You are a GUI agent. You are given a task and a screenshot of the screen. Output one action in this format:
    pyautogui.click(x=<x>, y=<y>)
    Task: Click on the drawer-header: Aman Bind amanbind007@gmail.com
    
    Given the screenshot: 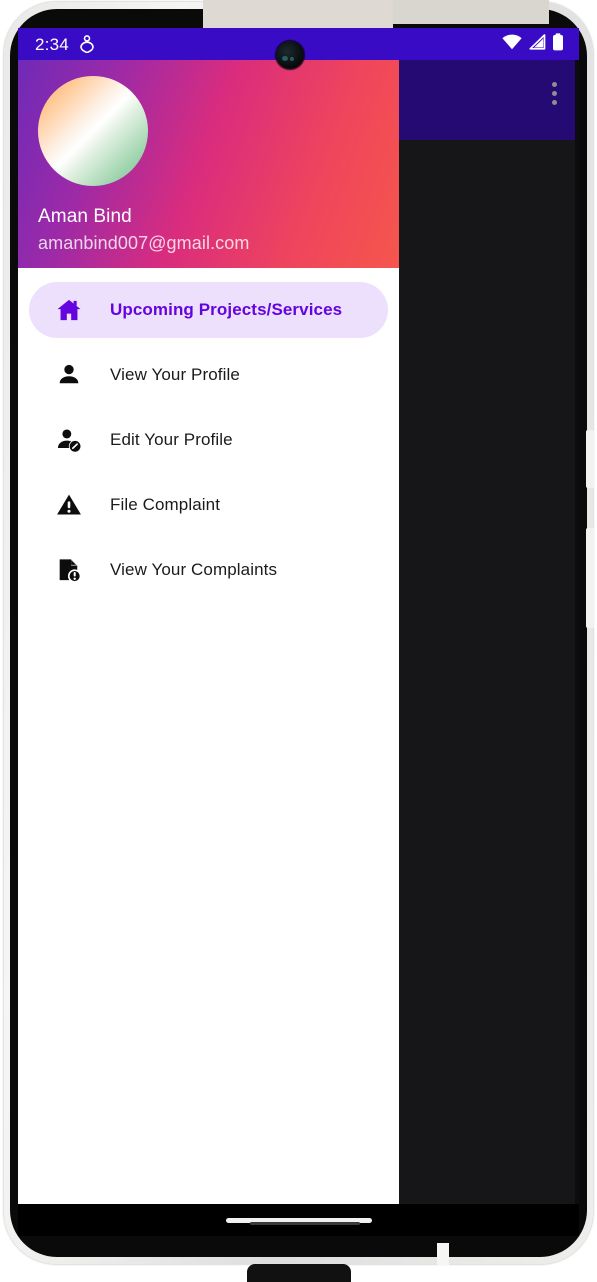 What is the action you would take?
    pyautogui.click(x=208, y=164)
    